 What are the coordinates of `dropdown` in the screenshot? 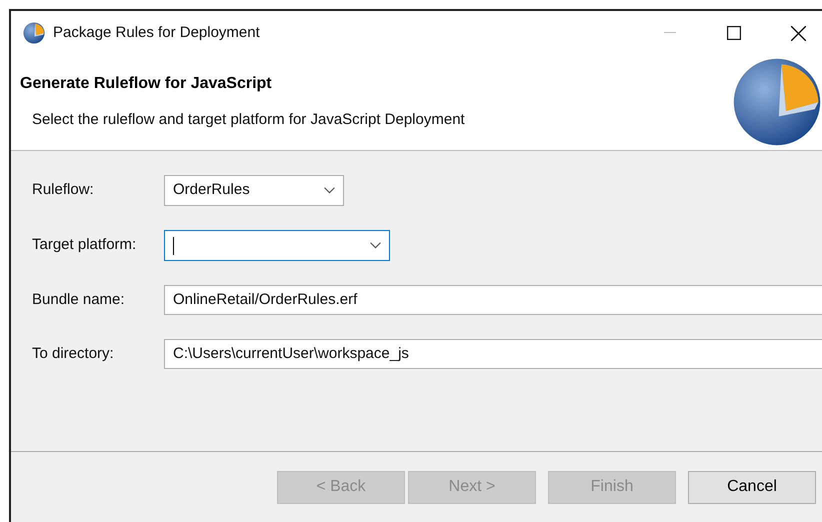 It's located at (277, 245).